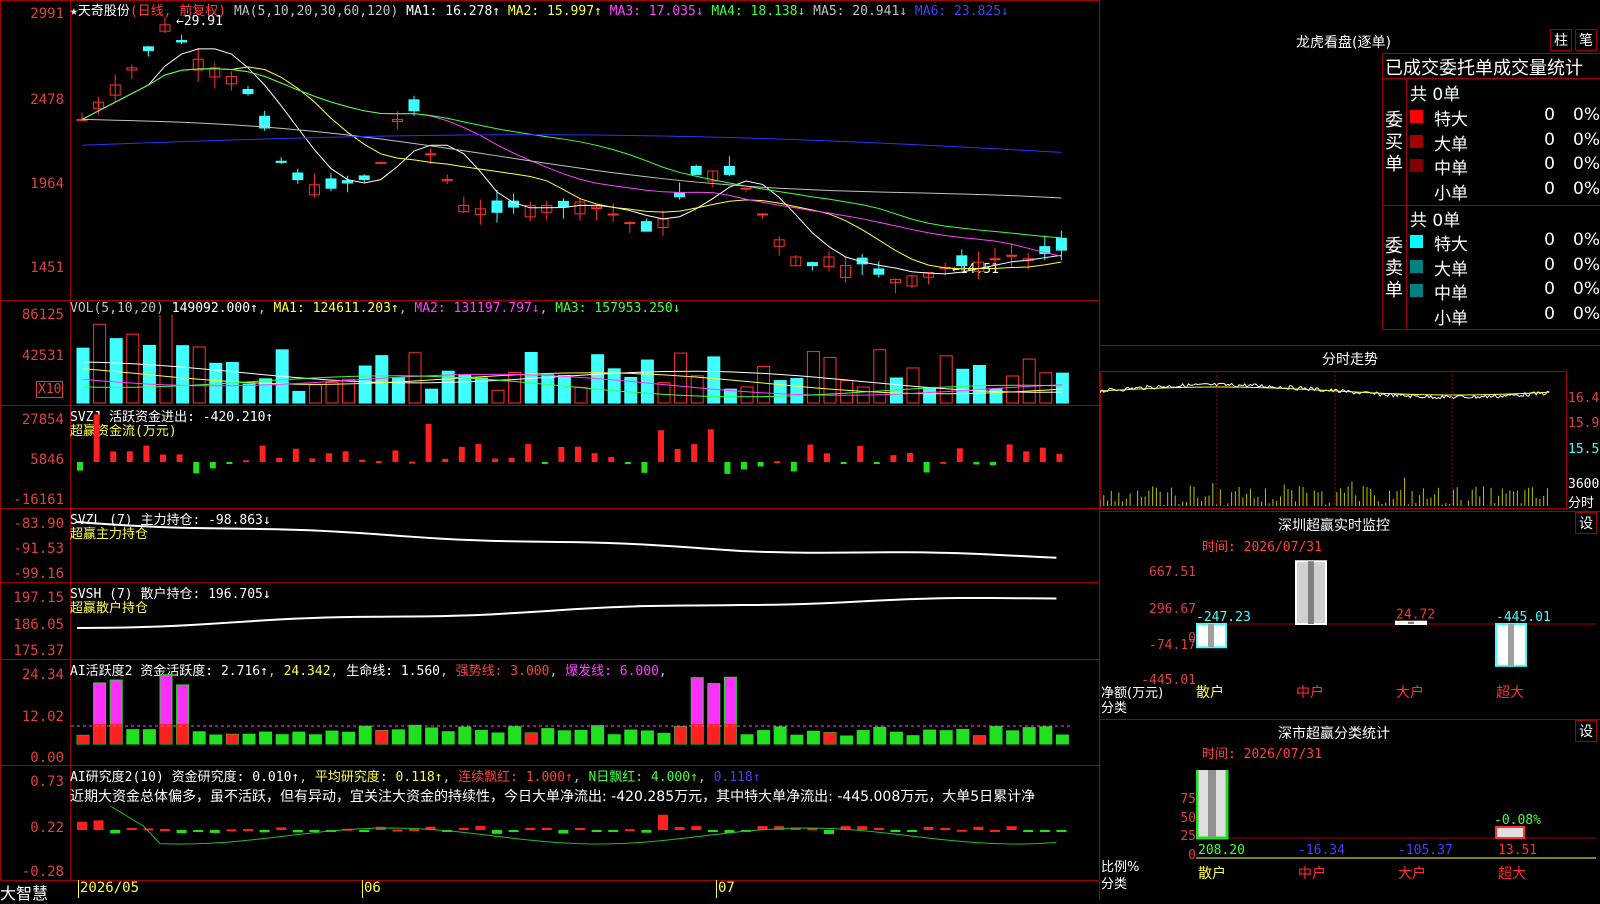 This screenshot has height=904, width=1600. I want to click on sz-monitor-chart: -247.23 散户 667.51 中户 24.72 大户 -445.01 超大, so click(1398, 640).